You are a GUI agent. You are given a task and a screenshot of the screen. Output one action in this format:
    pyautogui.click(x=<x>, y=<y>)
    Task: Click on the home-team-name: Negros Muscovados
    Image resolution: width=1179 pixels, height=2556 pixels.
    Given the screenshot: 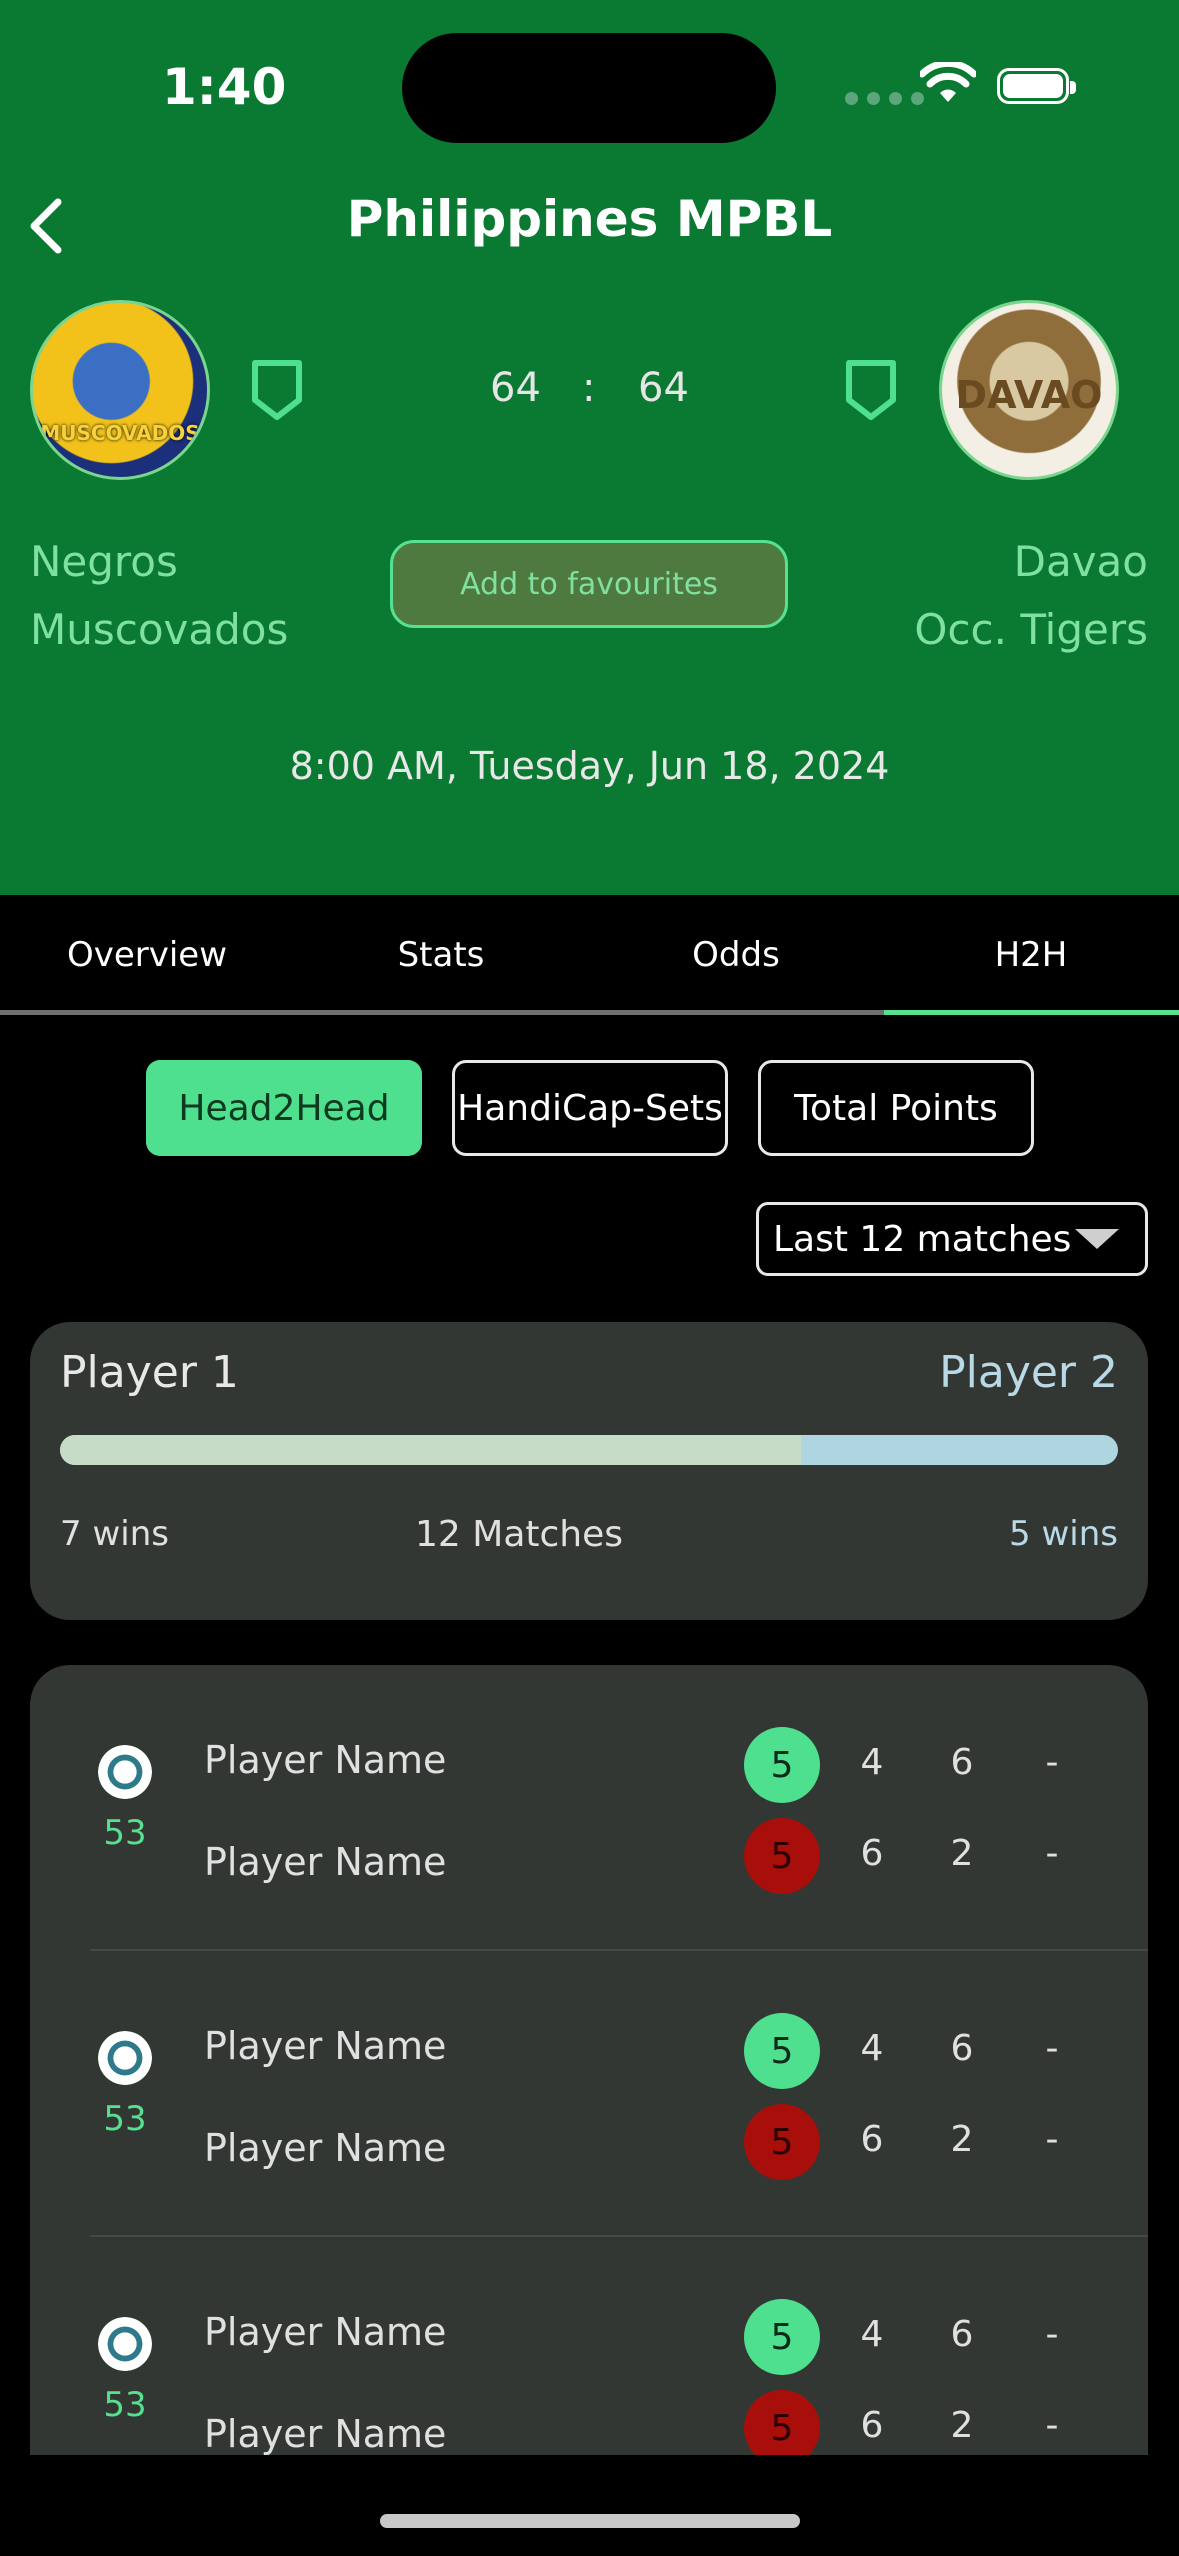 What is the action you would take?
    pyautogui.click(x=180, y=596)
    